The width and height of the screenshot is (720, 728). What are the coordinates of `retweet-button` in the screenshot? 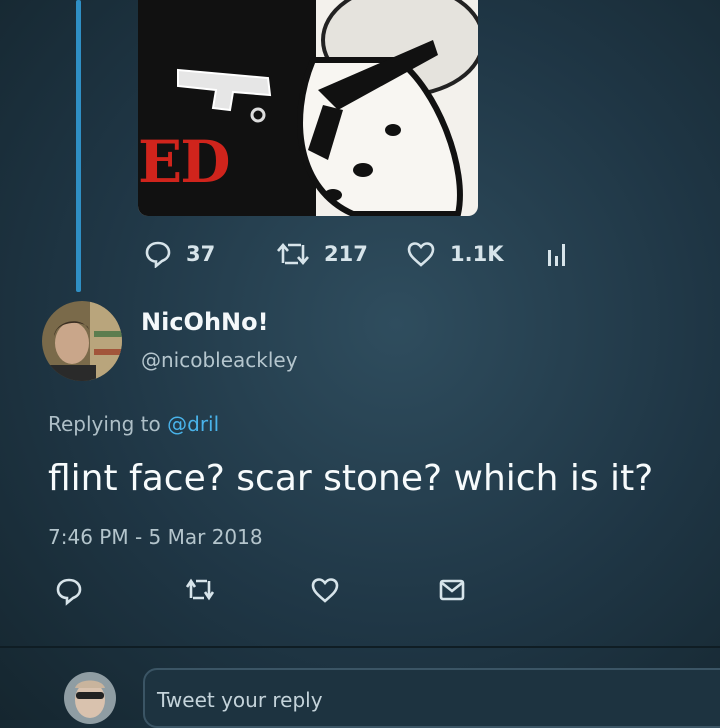 It's located at (200, 592).